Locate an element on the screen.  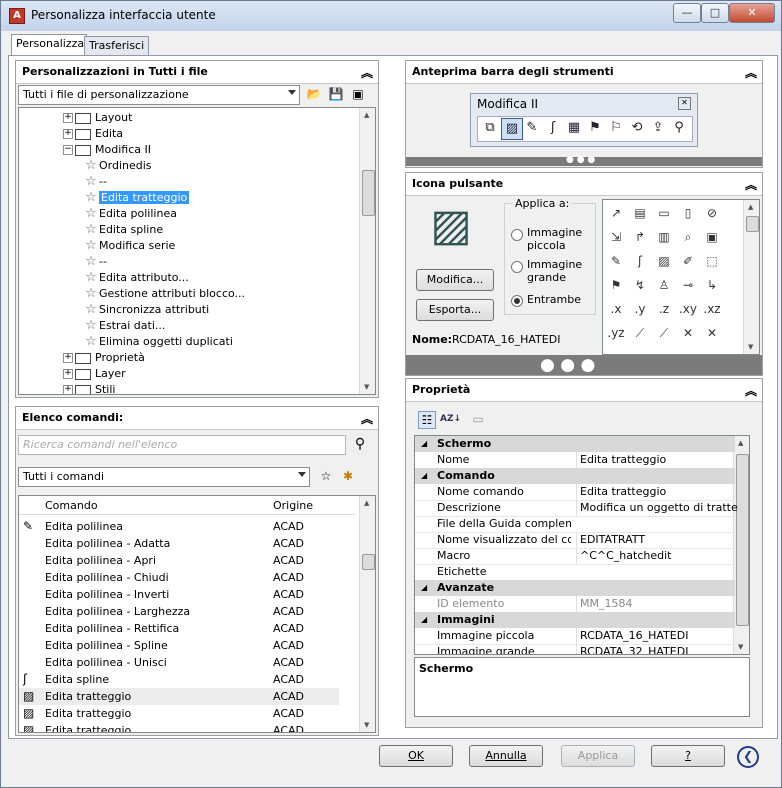
gallery-image-icon: .xy is located at coordinates (688, 309).